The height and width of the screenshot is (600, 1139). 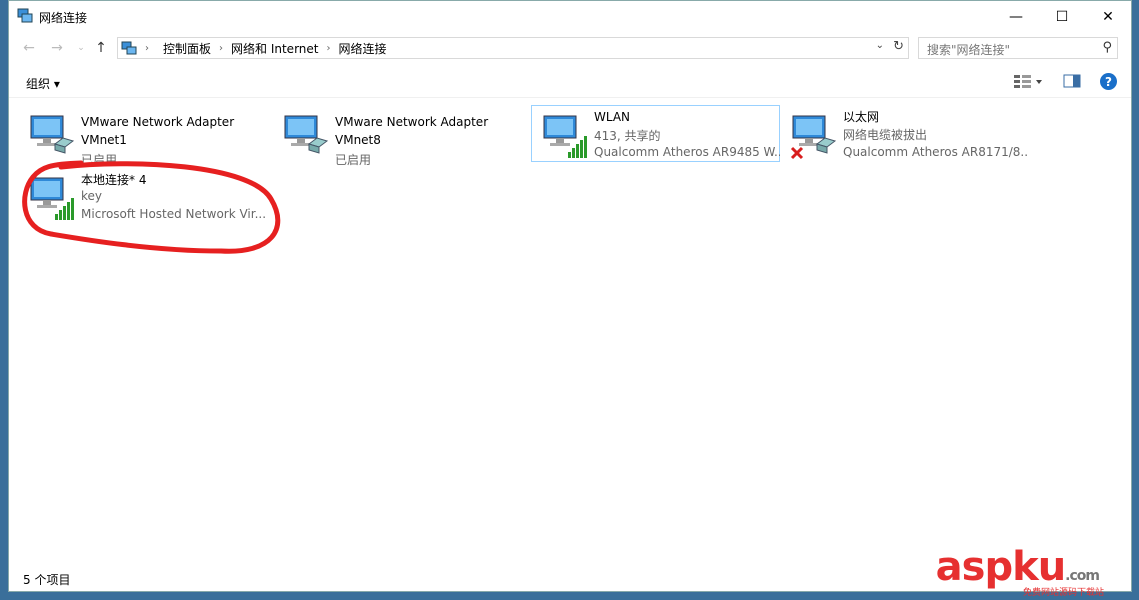 I want to click on recent-locations-chevron-icon: ⌄, so click(x=81, y=48).